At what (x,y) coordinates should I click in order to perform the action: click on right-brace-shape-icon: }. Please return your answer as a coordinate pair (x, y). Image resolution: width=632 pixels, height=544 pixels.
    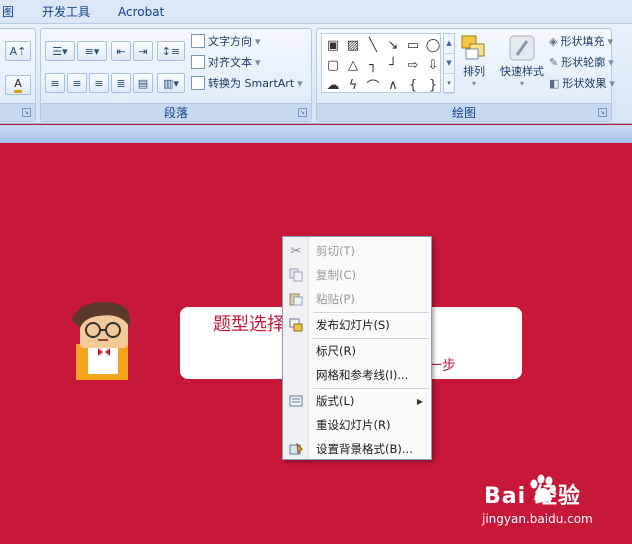
    Looking at the image, I should click on (433, 85).